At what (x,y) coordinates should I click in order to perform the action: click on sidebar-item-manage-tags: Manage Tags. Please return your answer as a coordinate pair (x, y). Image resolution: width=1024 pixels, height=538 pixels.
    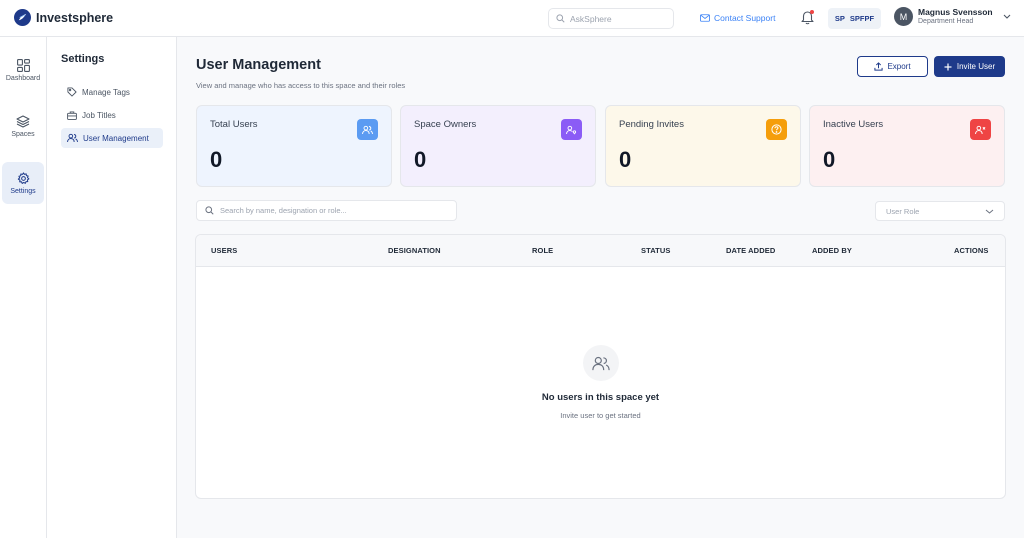
    Looking at the image, I should click on (112, 92).